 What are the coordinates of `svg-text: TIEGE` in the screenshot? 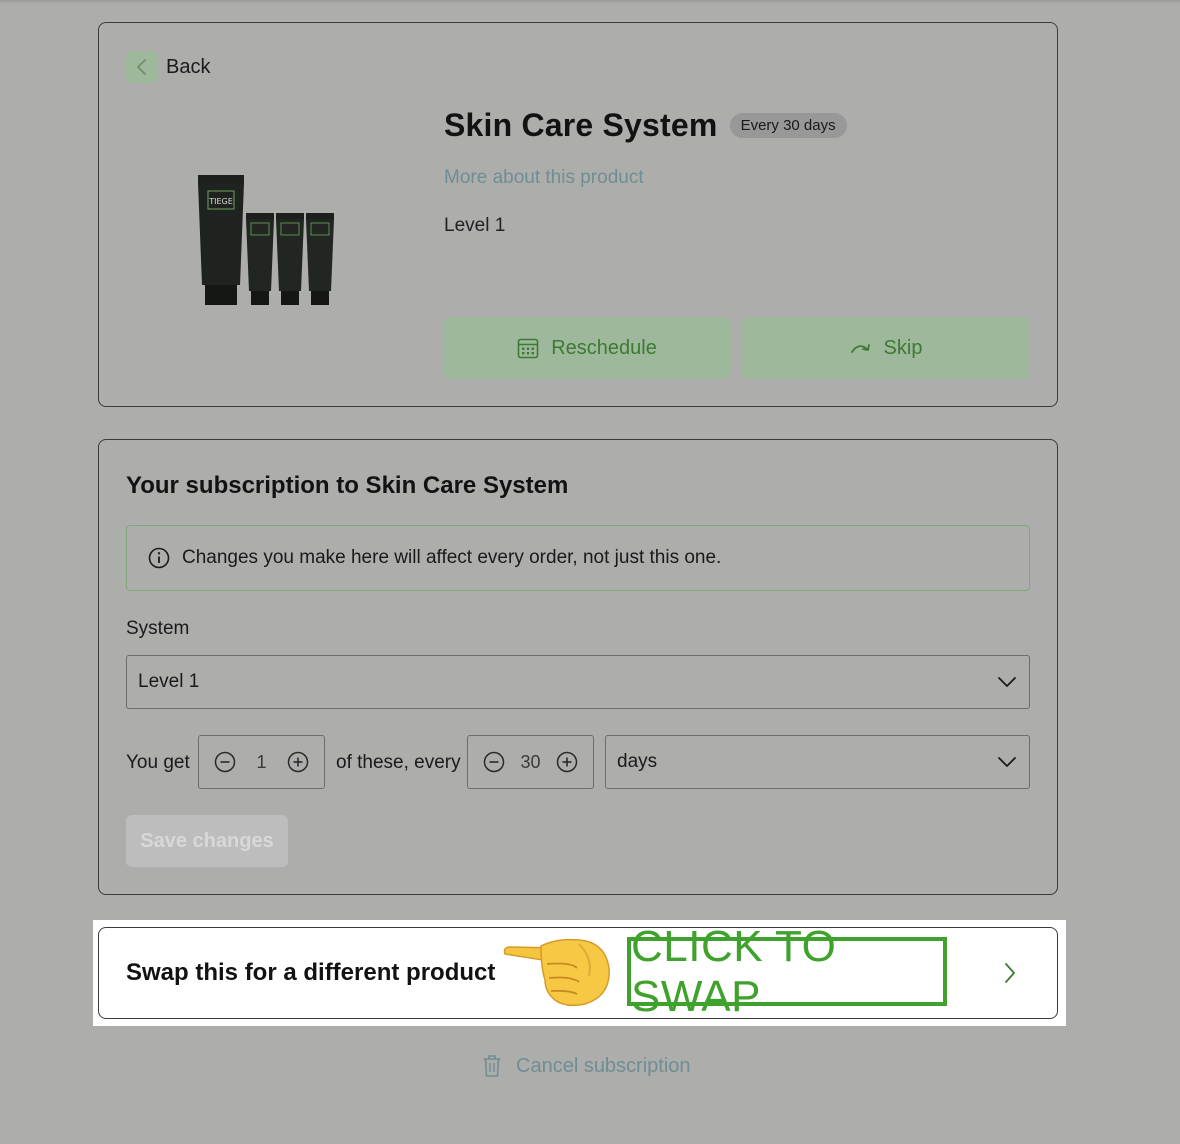 It's located at (220, 201).